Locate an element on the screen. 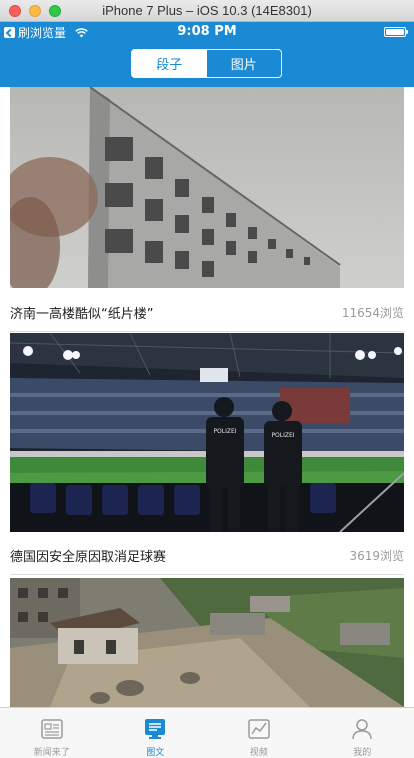 Image resolution: width=414 pixels, height=758 pixels. status-bar: 刷浏览量 9:08 PM is located at coordinates (207, 32).